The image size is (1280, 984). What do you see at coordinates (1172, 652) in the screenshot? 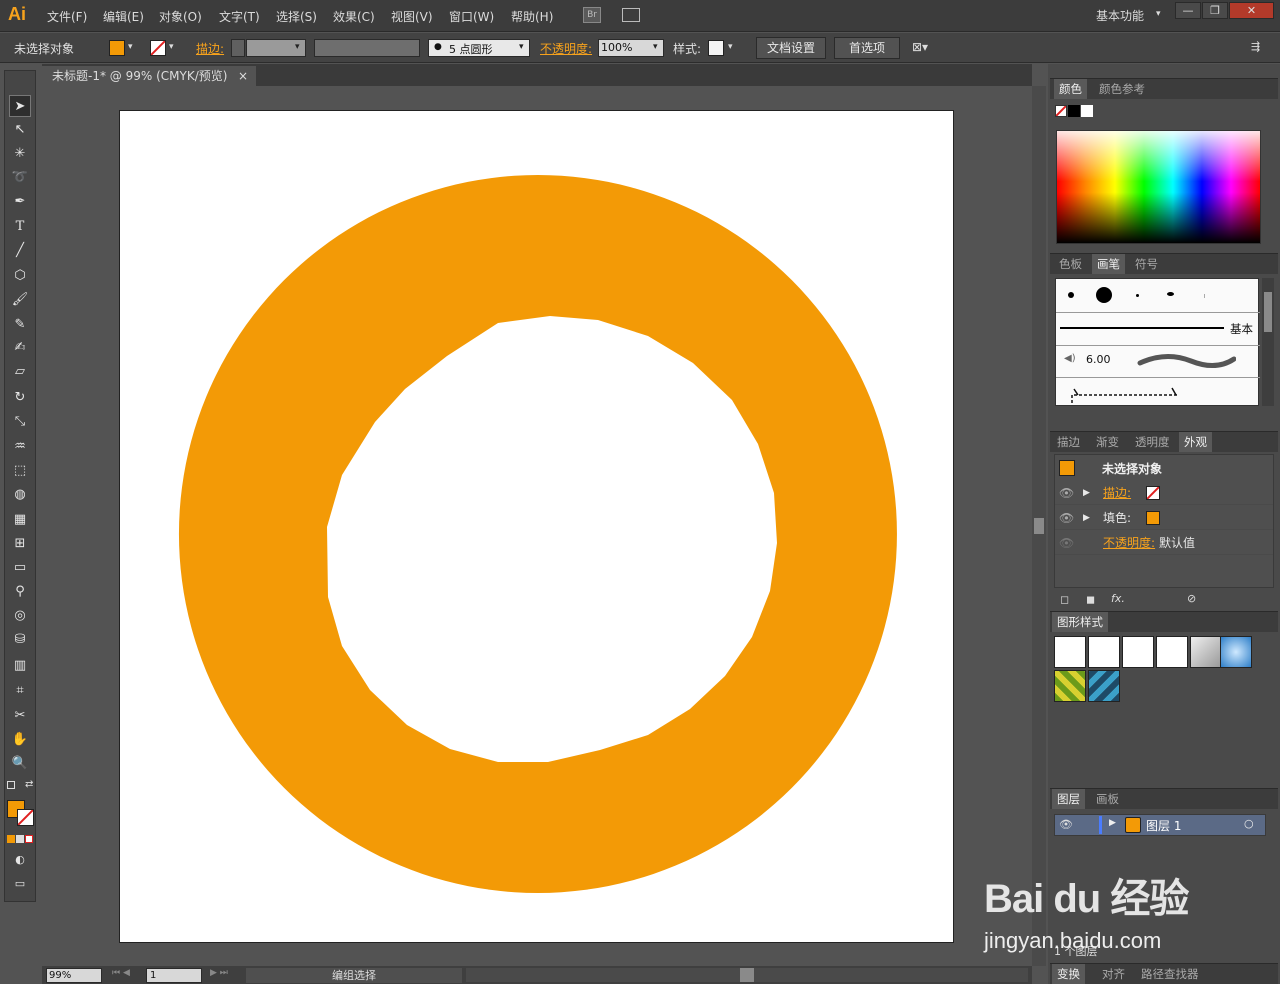
I see `style-stroke` at bounding box center [1172, 652].